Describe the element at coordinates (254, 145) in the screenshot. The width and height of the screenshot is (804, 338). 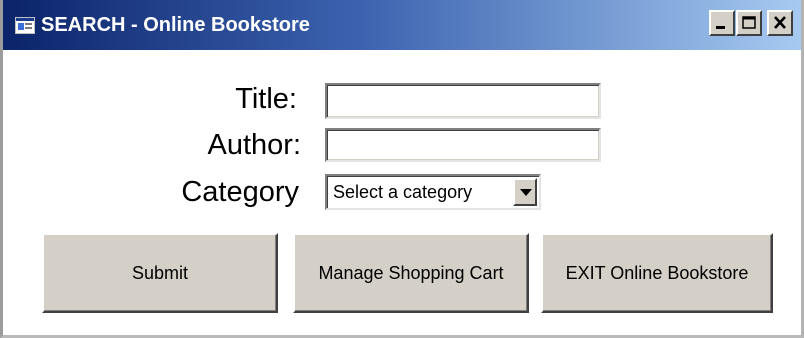
I see `author-label: Author:` at that location.